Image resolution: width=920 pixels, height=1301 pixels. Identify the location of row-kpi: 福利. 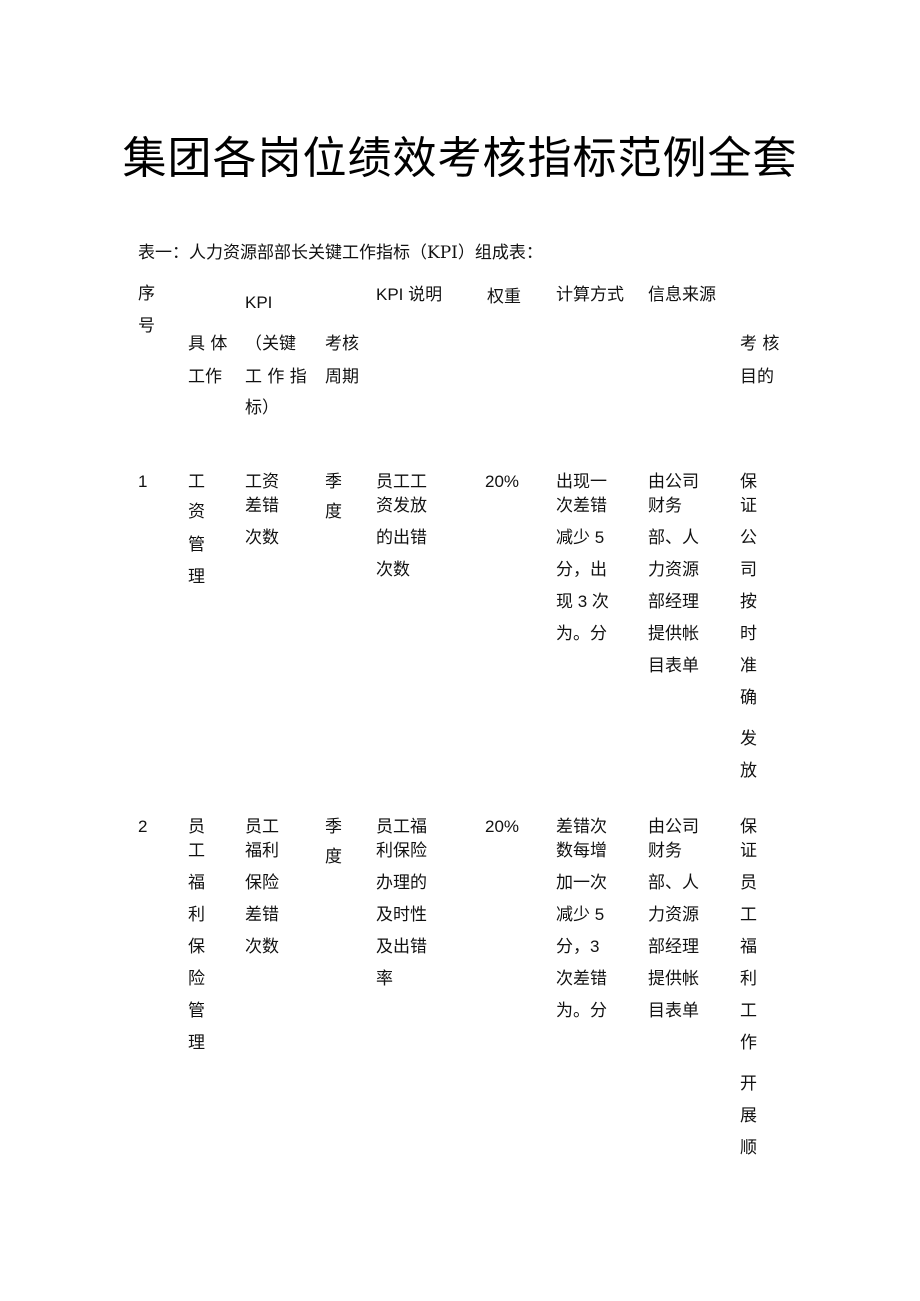
(262, 851).